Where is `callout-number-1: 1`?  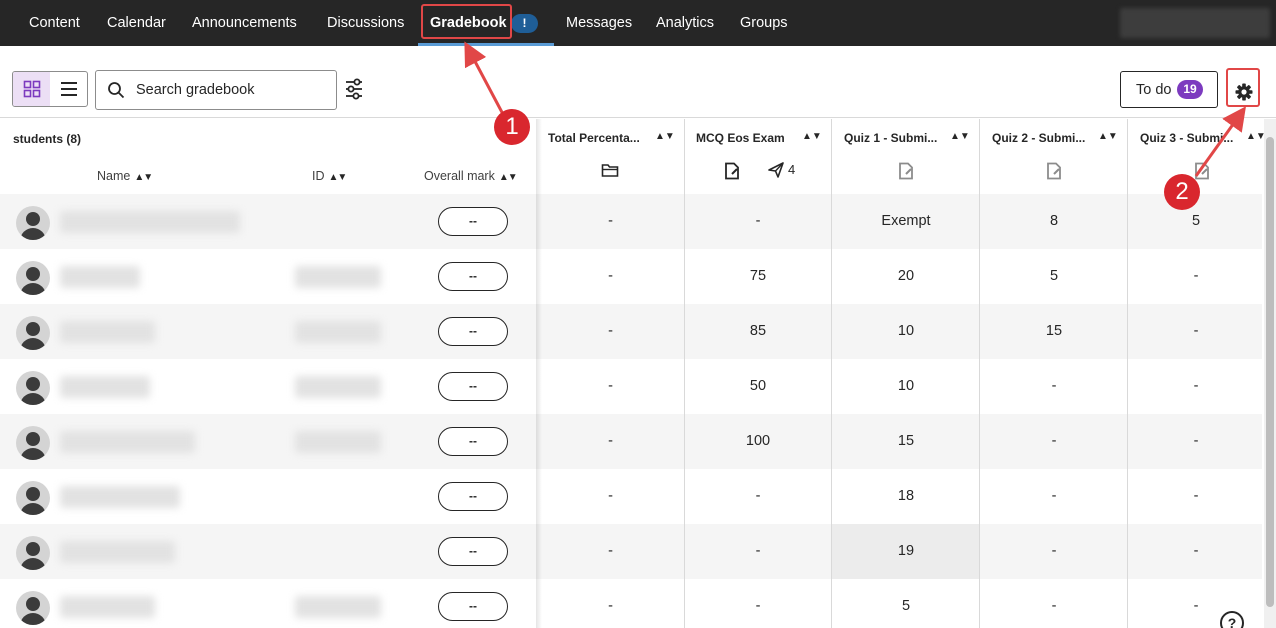 callout-number-1: 1 is located at coordinates (512, 127).